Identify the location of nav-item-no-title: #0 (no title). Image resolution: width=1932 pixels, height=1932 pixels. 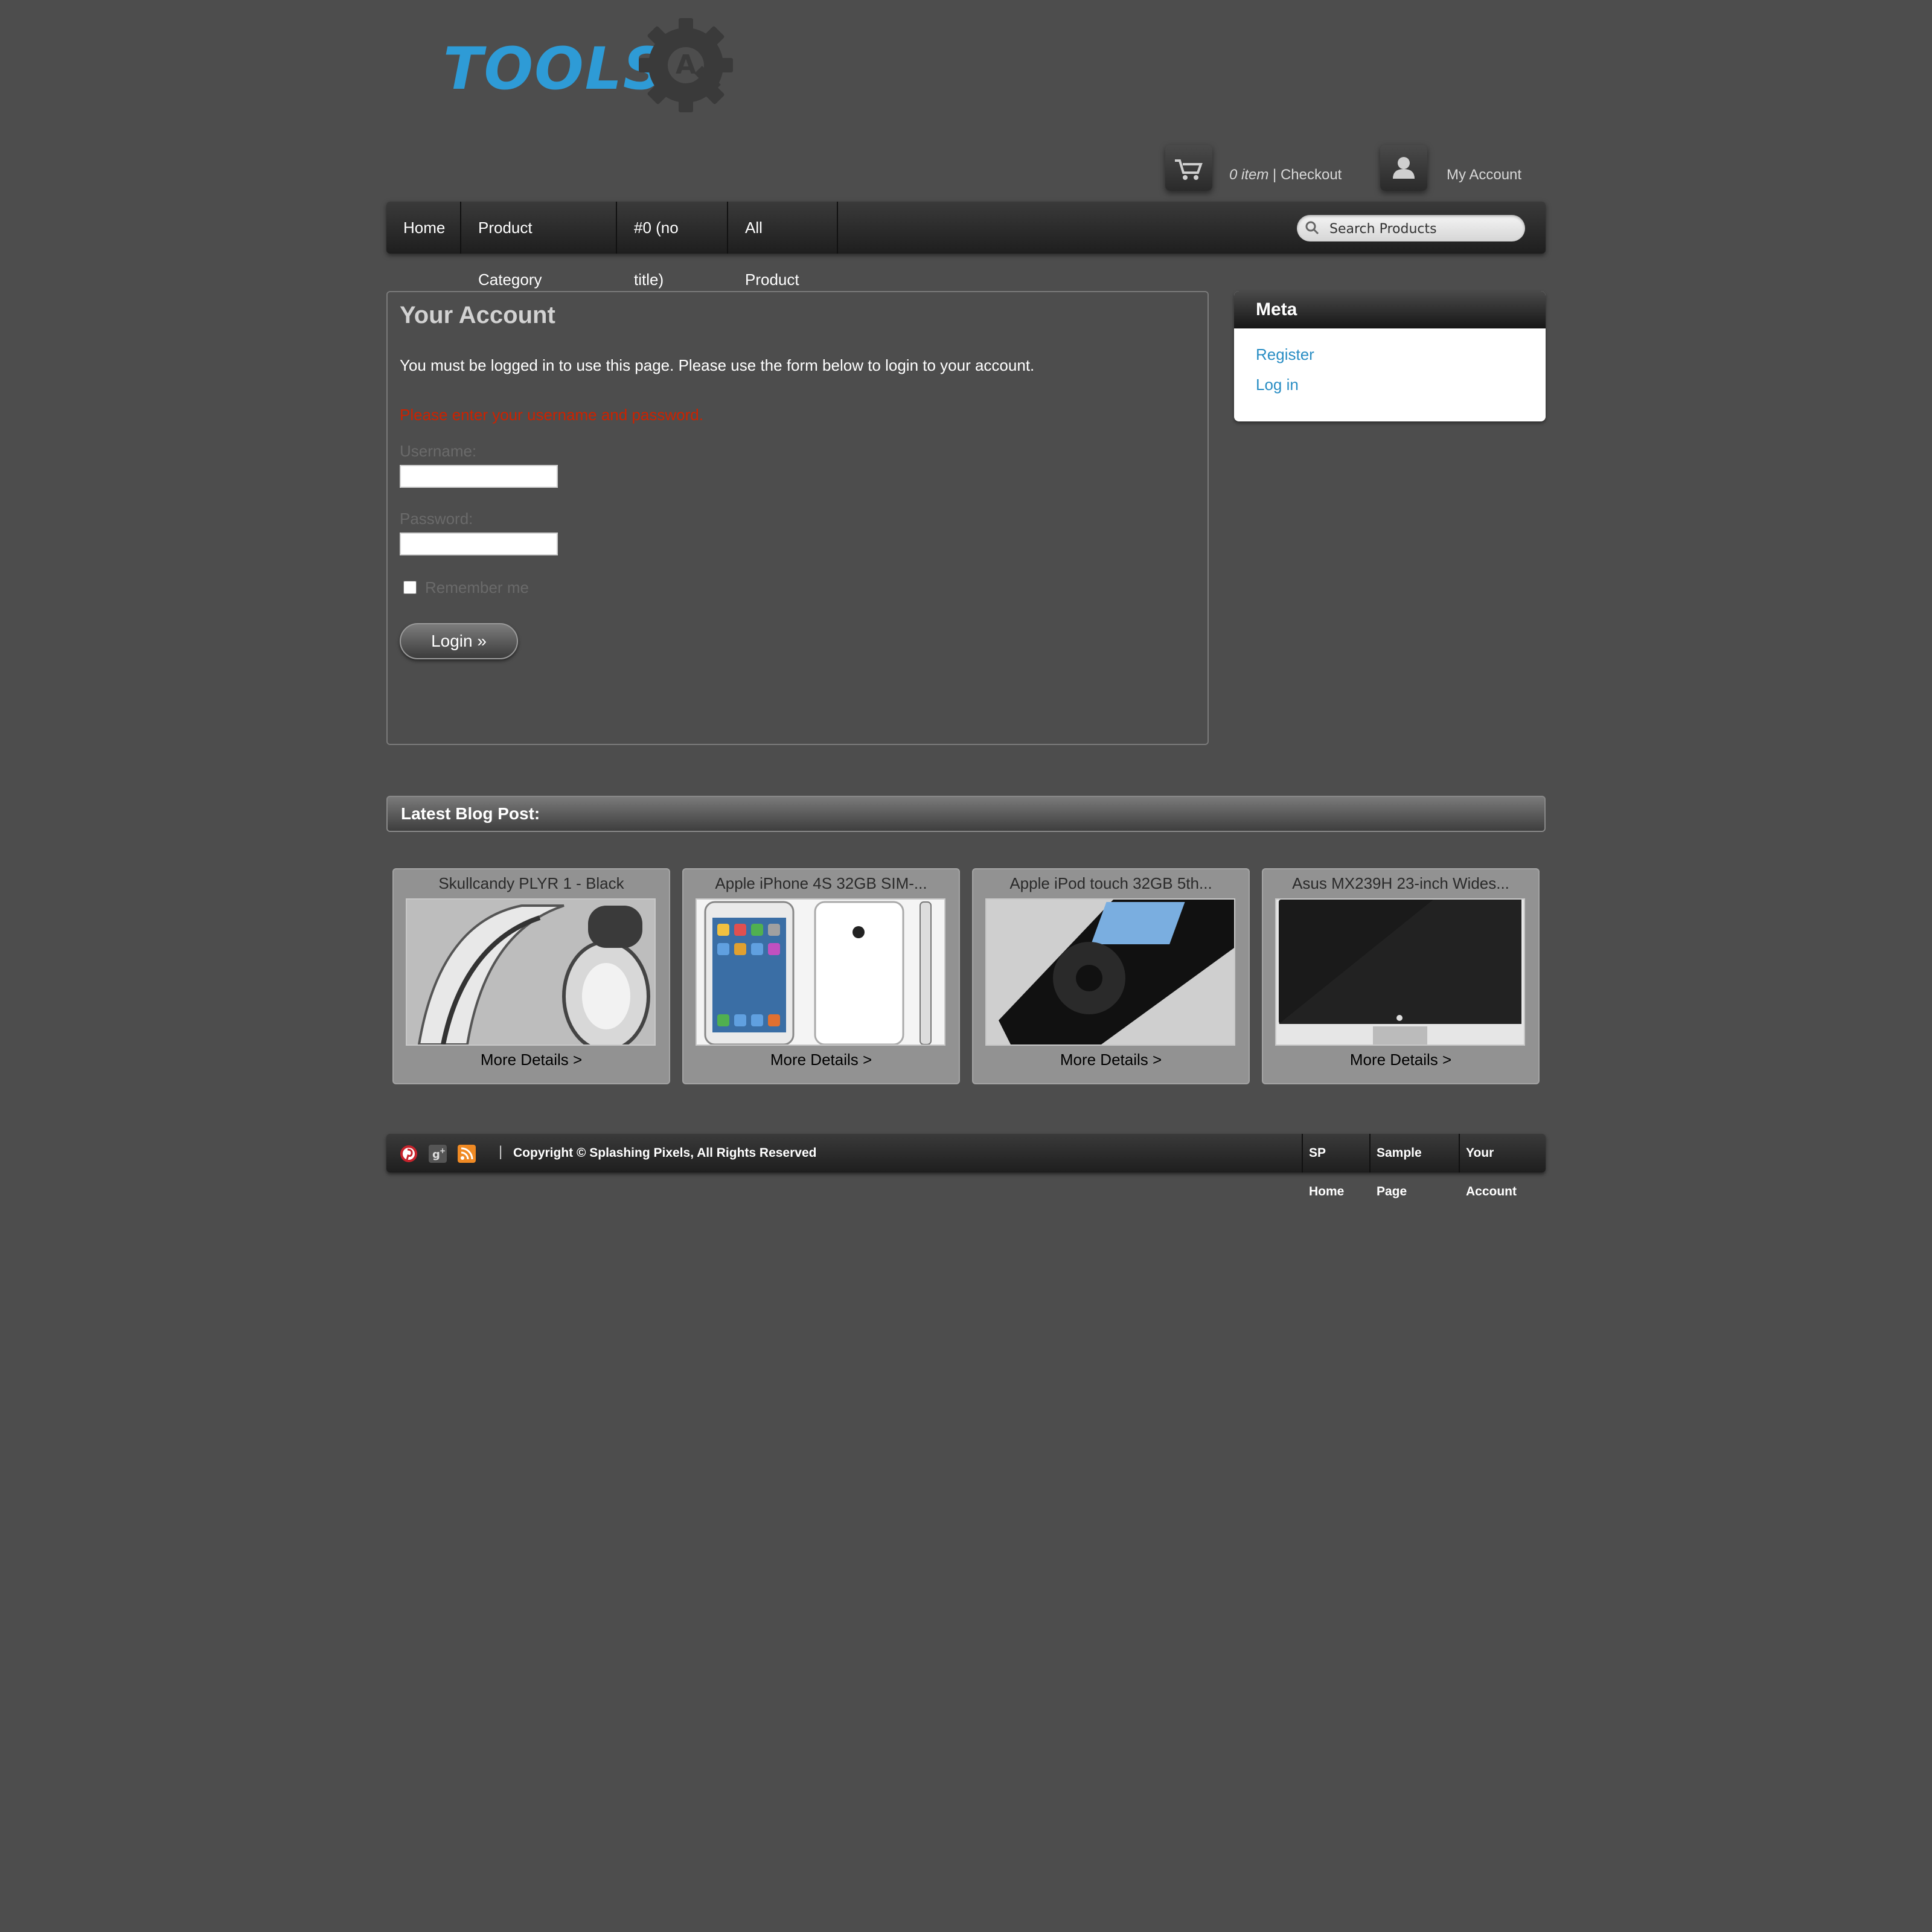
(673, 246).